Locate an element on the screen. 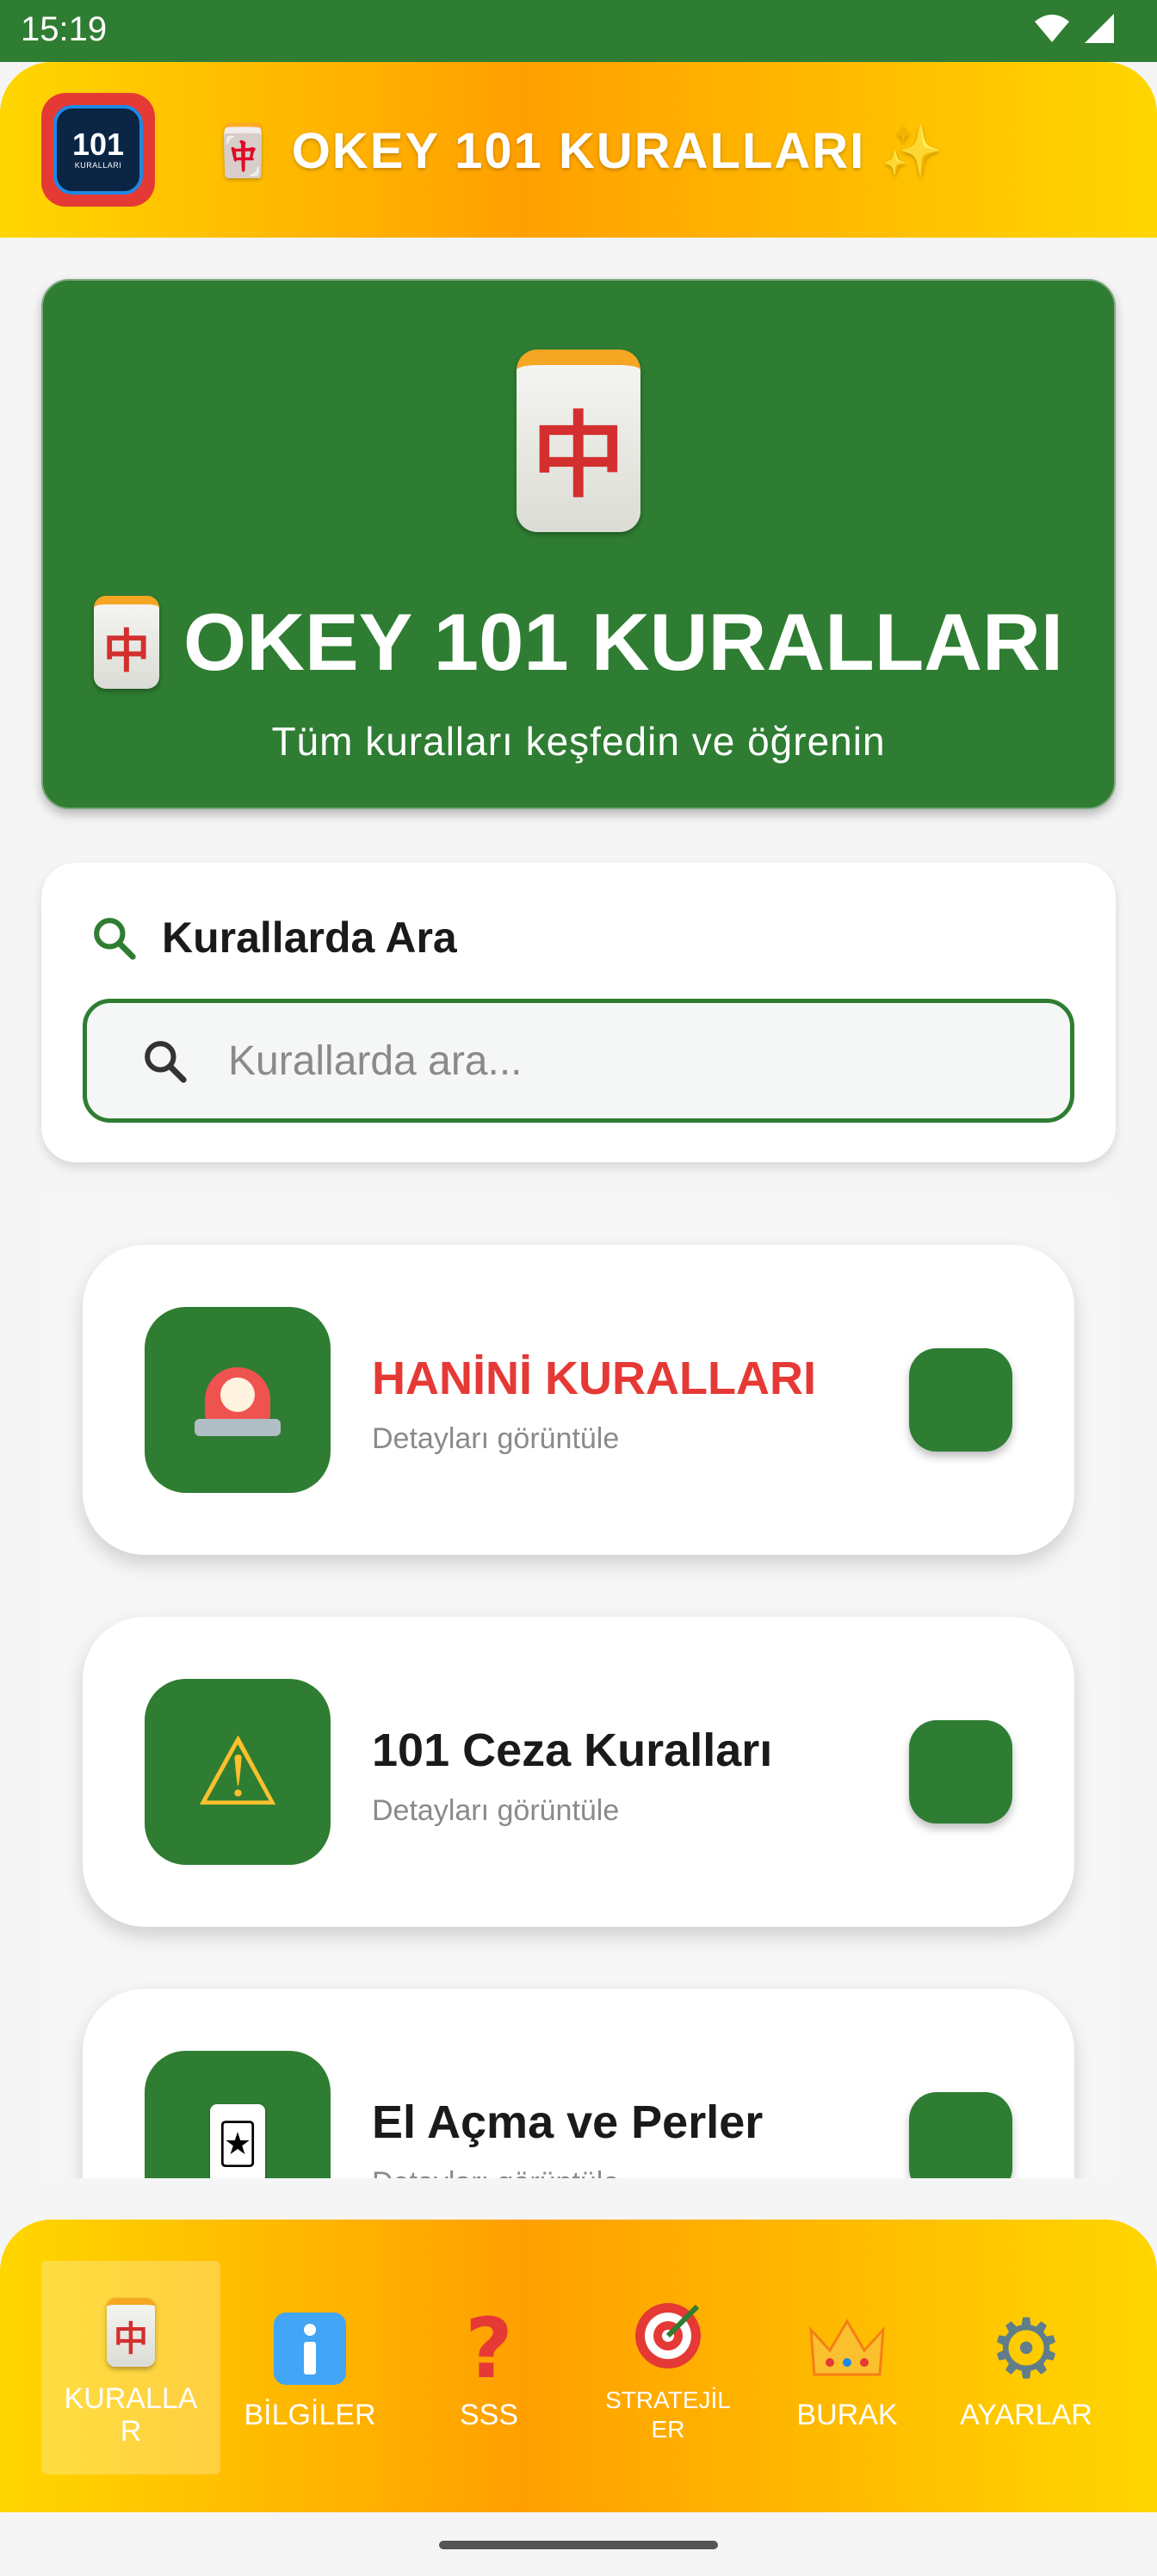  info-icon is located at coordinates (310, 2348).